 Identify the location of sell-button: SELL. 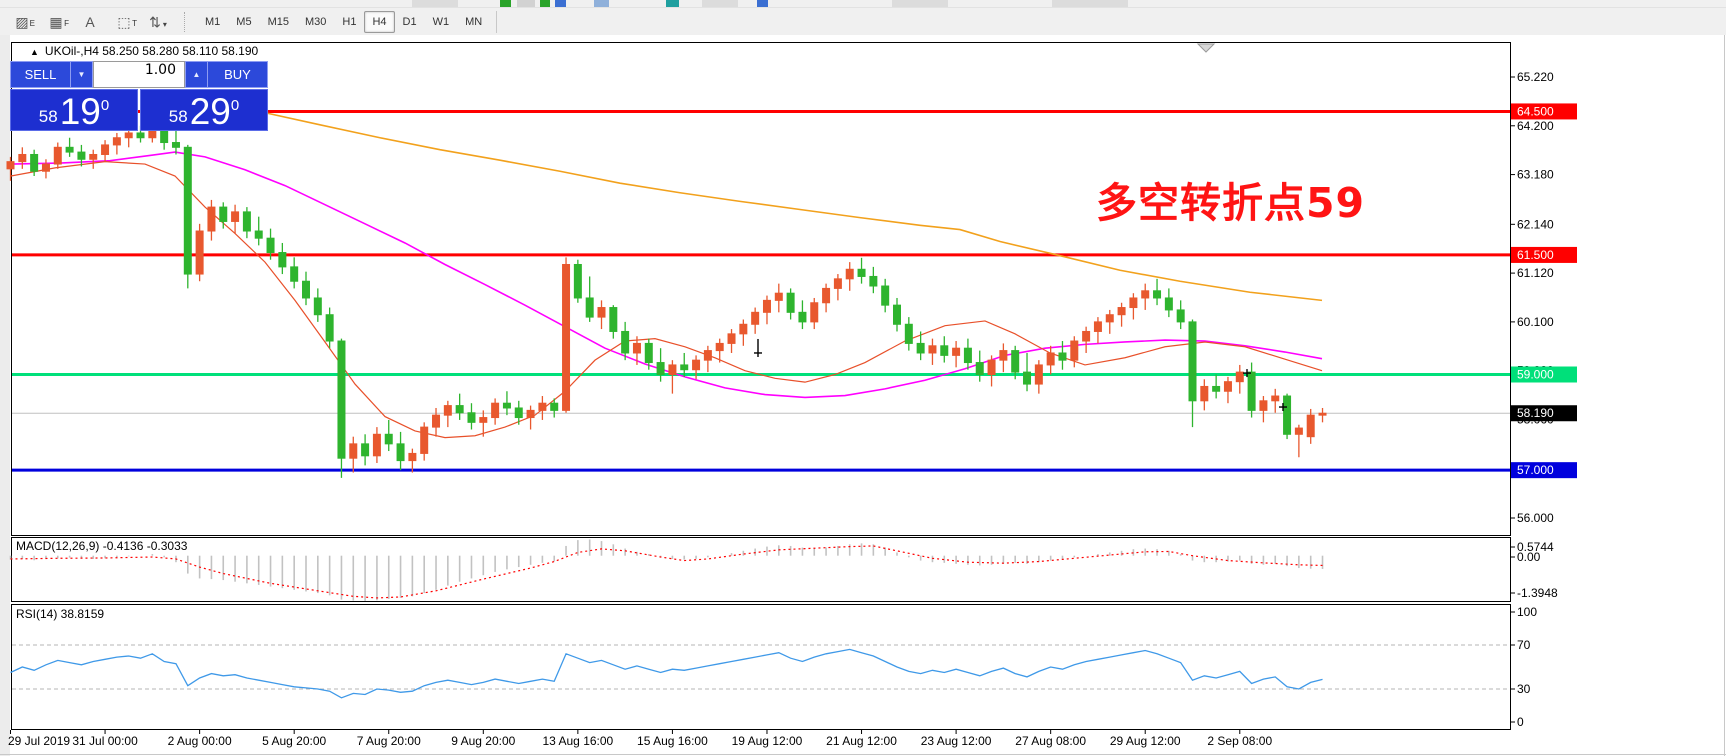
(40, 74).